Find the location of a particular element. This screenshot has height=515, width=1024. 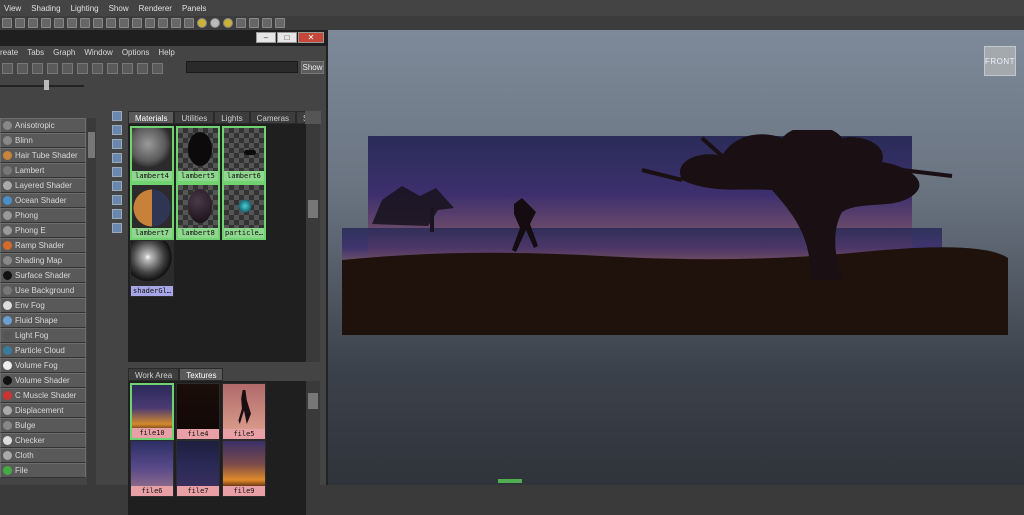

node-list-item: Use Background is located at coordinates (43, 290).